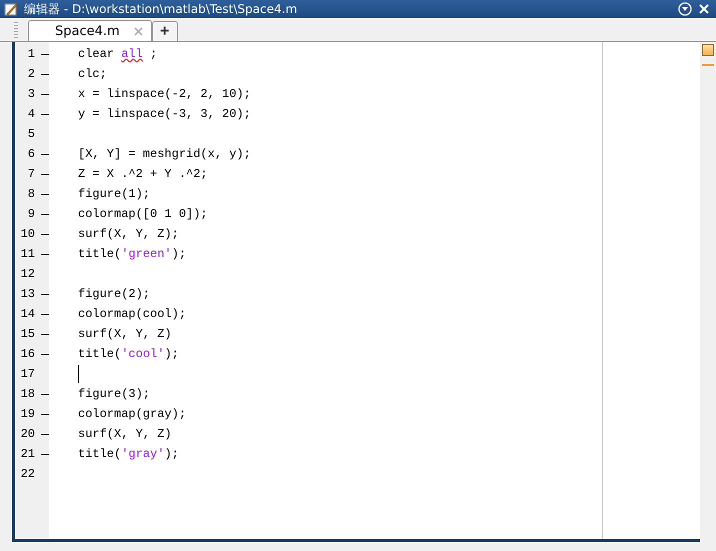  Describe the element at coordinates (118, 54) in the screenshot. I see `code-line: clear all ;` at that location.